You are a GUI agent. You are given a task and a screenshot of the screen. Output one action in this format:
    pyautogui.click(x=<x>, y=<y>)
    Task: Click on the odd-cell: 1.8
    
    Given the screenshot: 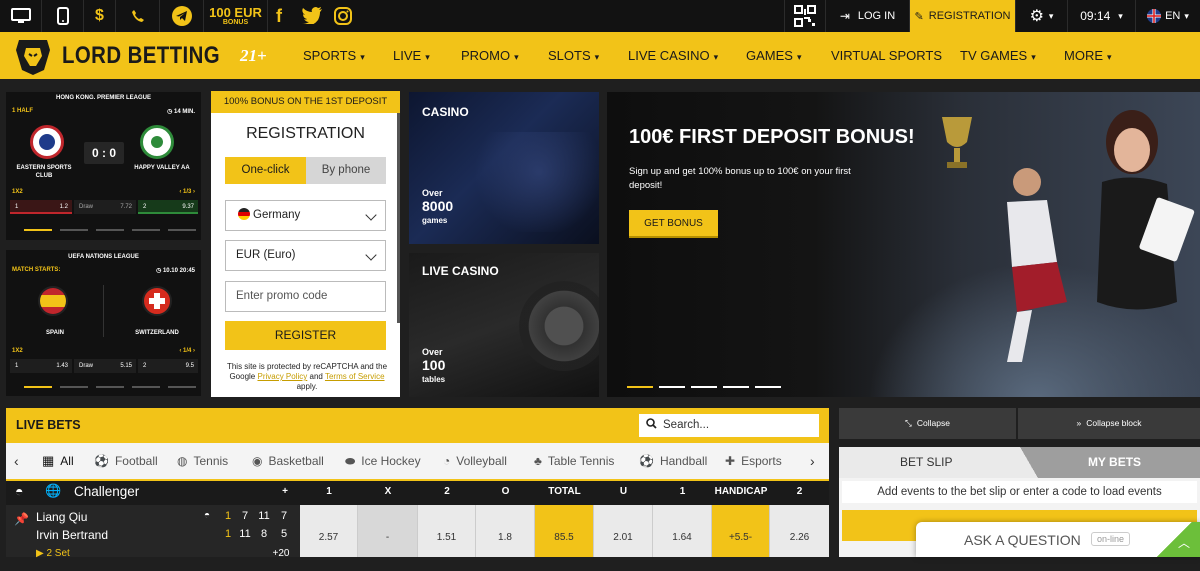 What is the action you would take?
    pyautogui.click(x=505, y=531)
    